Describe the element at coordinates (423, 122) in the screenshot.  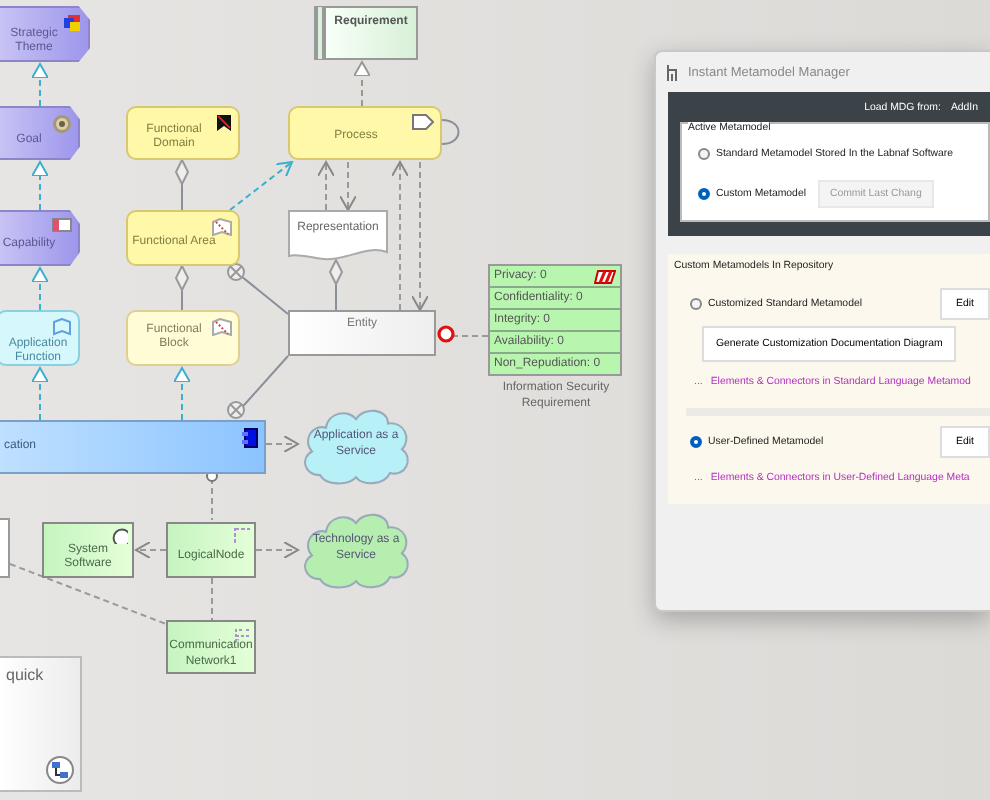
I see `arrow-icon` at that location.